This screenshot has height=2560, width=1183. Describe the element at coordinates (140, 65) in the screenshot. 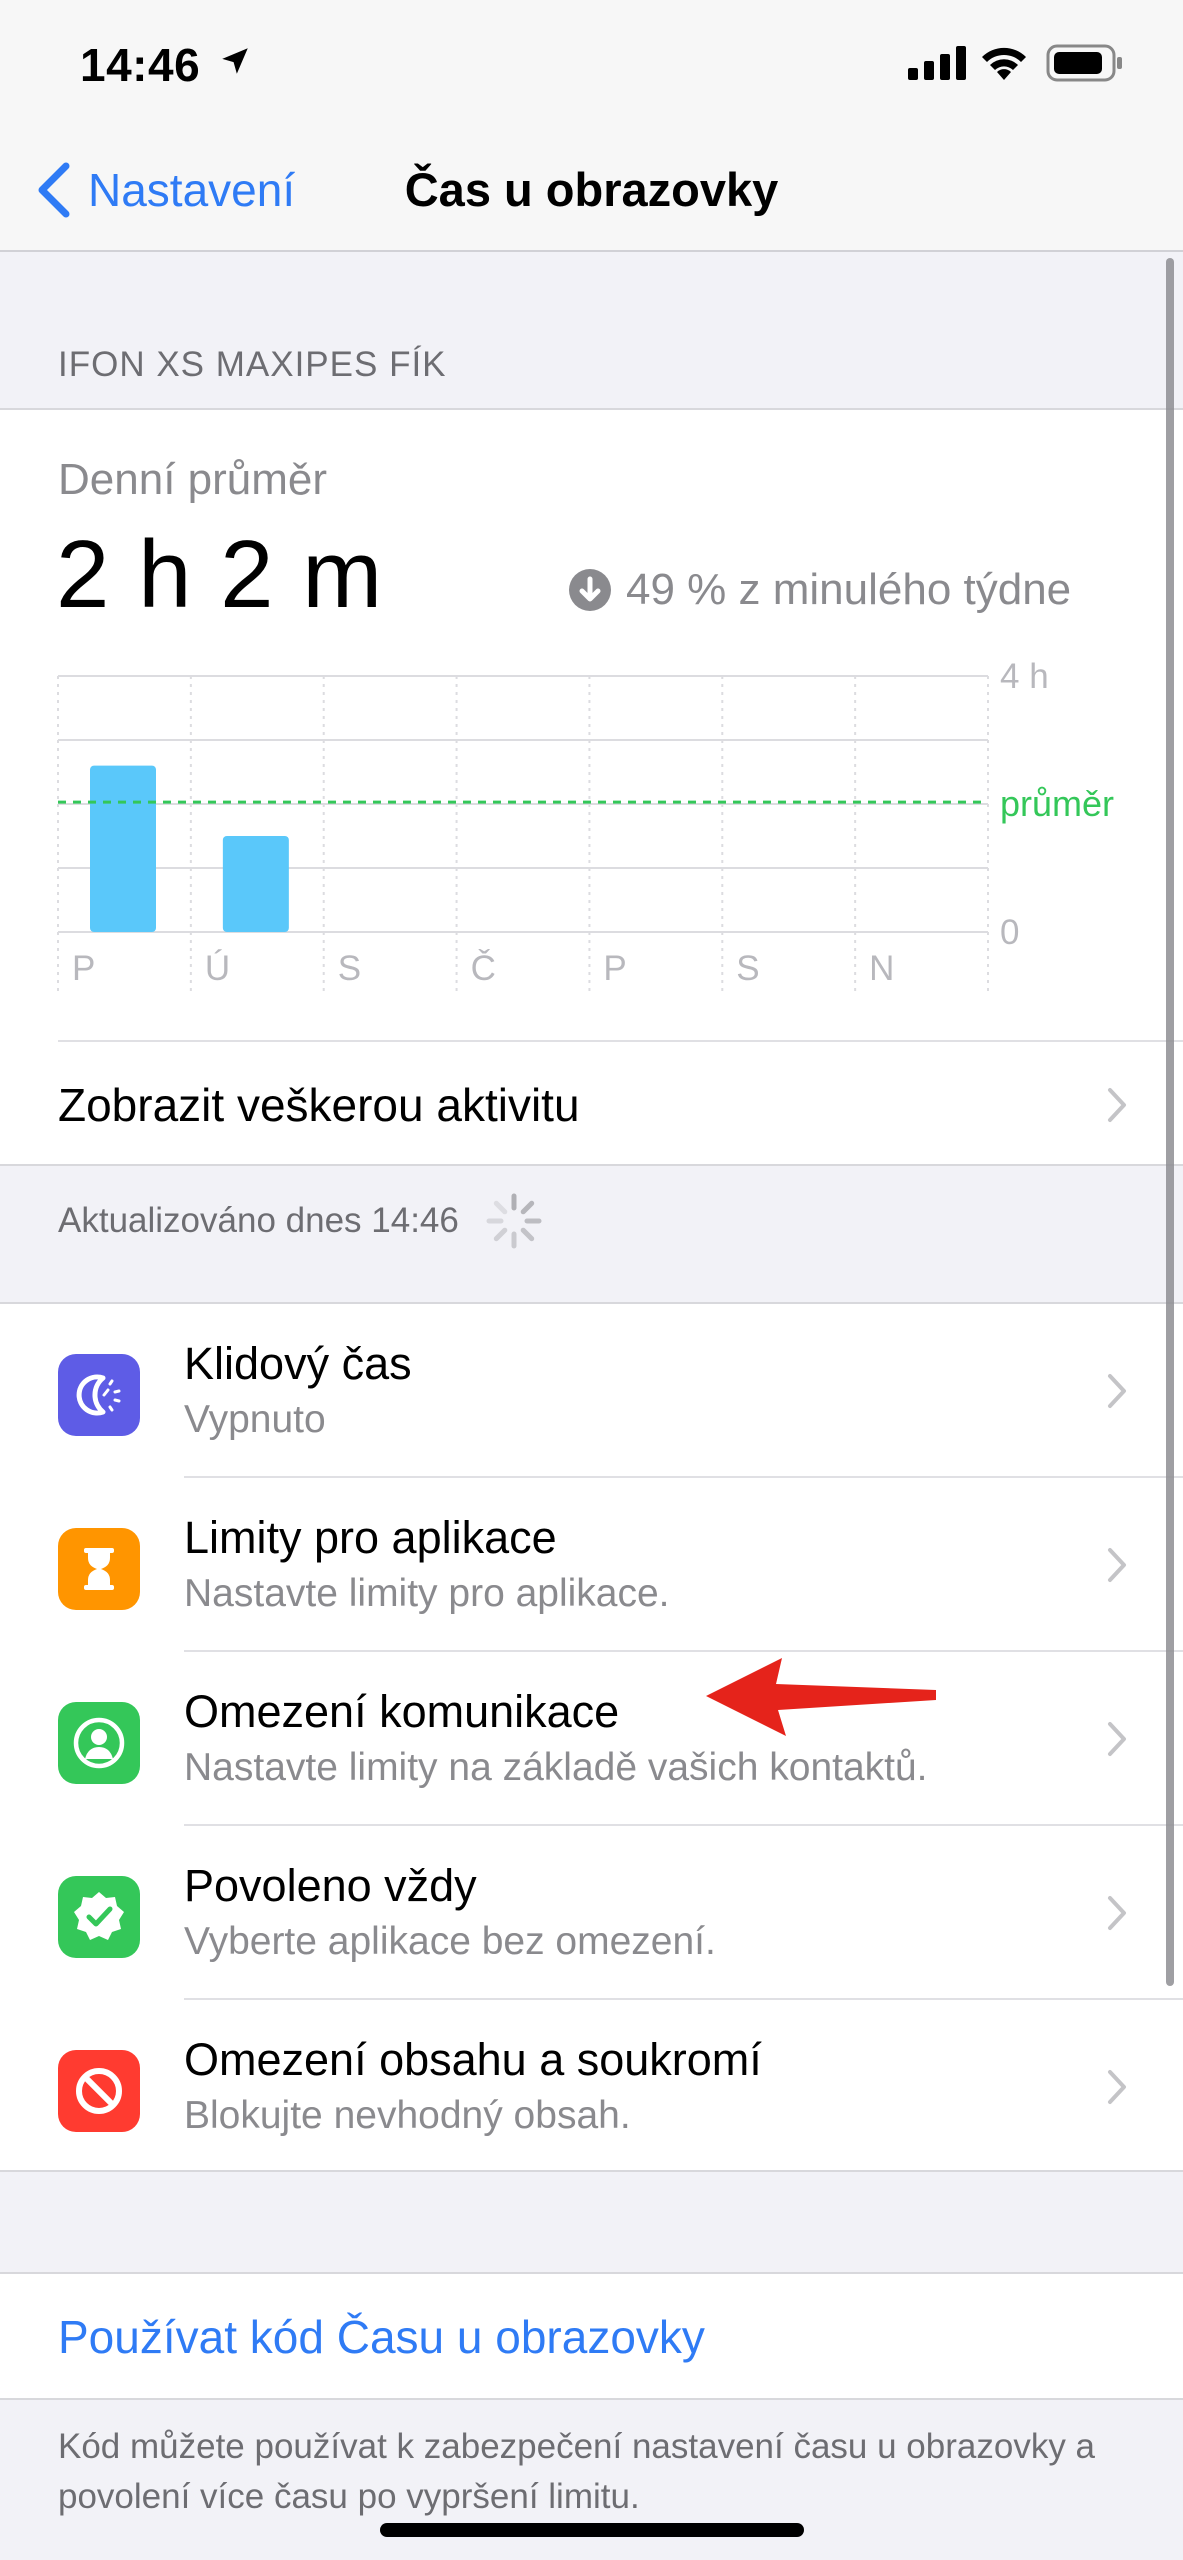

I see `status-time: 14:46` at that location.